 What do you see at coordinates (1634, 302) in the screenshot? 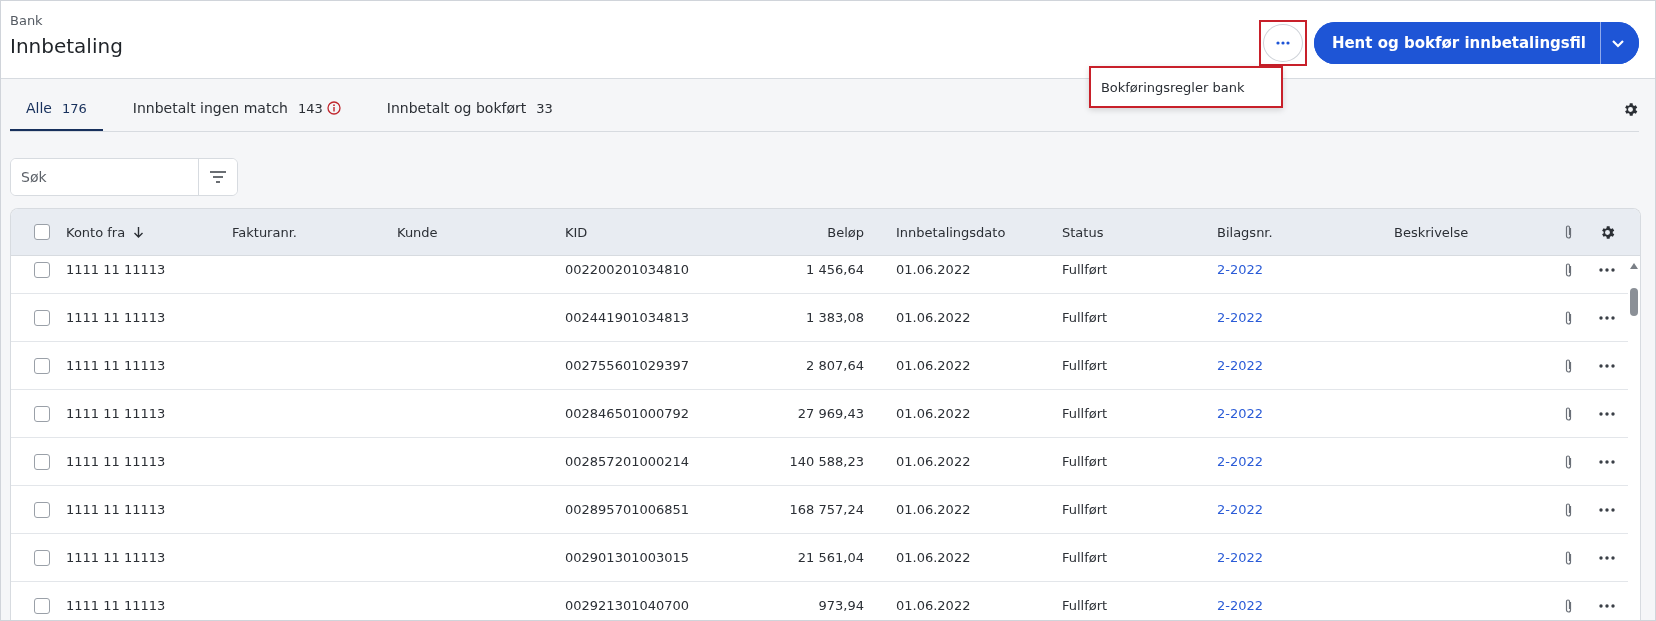
I see `scrollbar-thumb` at bounding box center [1634, 302].